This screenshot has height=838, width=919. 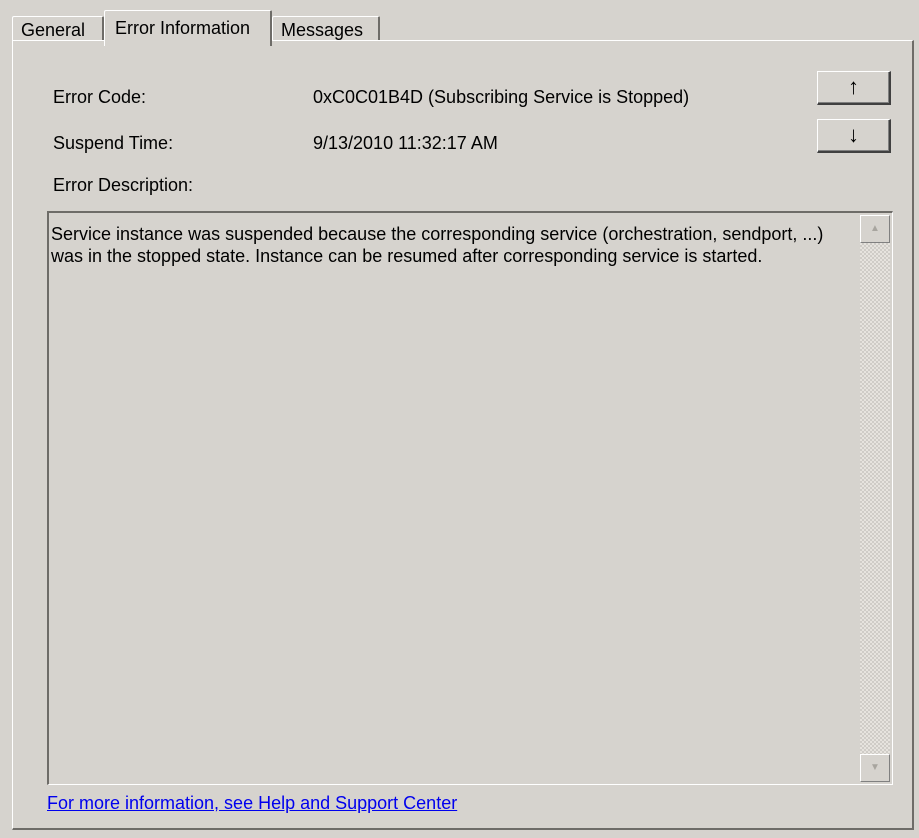 What do you see at coordinates (875, 498) in the screenshot?
I see `vertical-scrollbar: ▲ ▼` at bounding box center [875, 498].